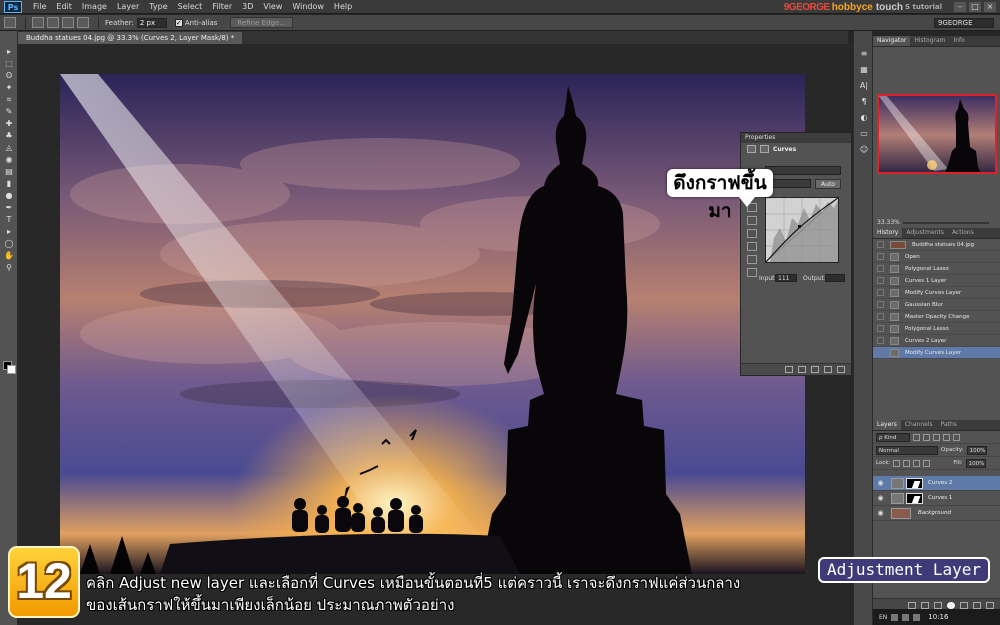 Image resolution: width=1000 pixels, height=625 pixels. Describe the element at coordinates (841, 369) in the screenshot. I see `delete-icon` at that location.